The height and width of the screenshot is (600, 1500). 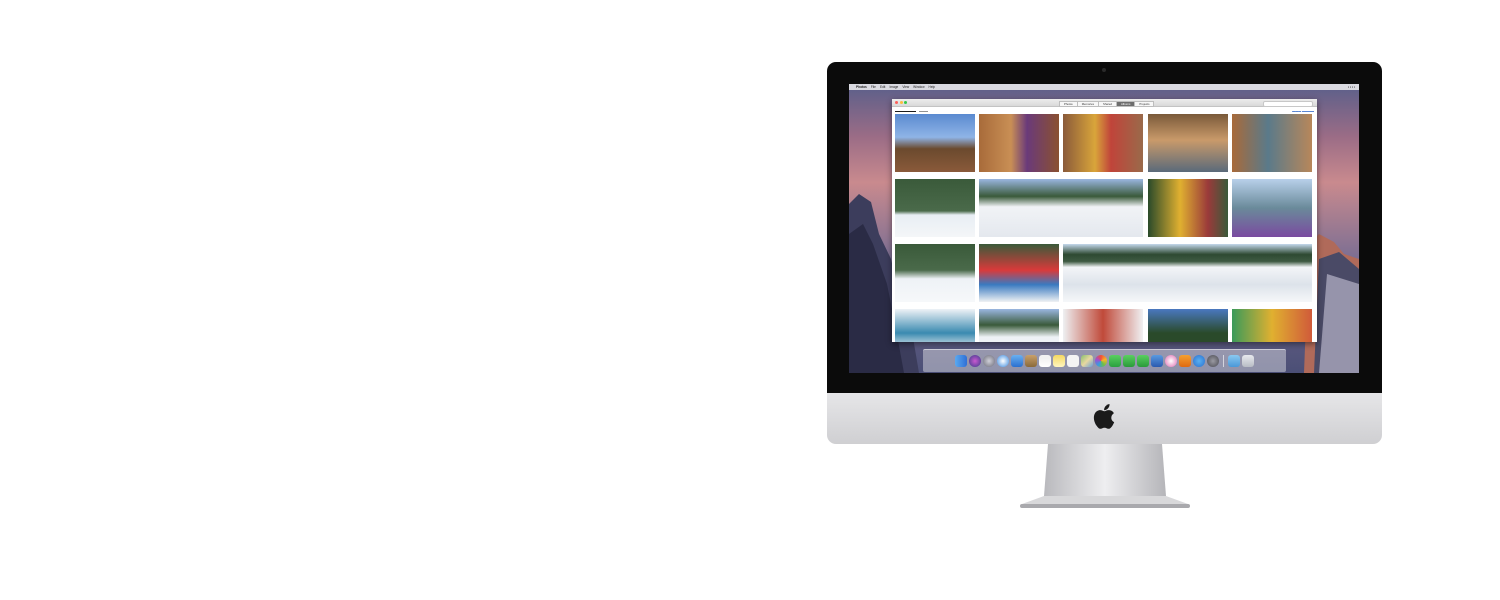 I want to click on photo-grid, so click(x=1105, y=228).